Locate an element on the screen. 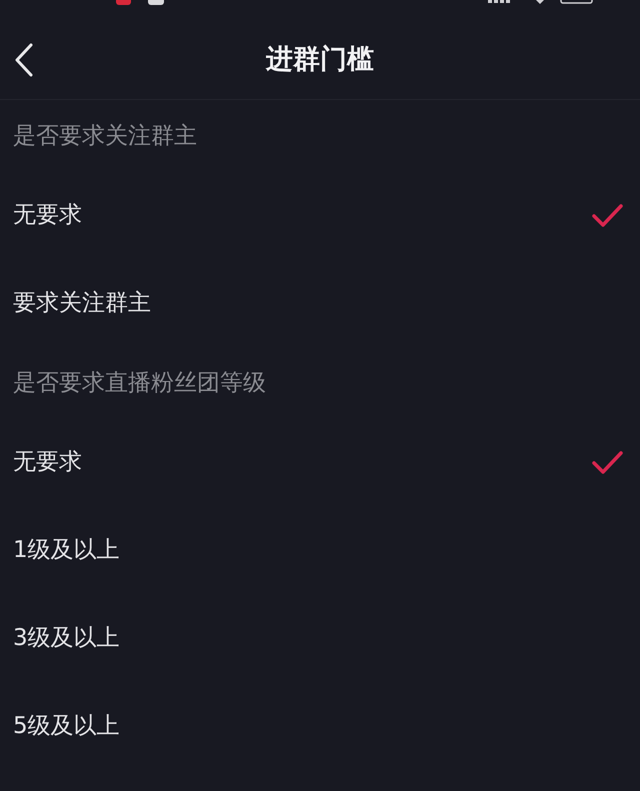 This screenshot has height=791, width=640. option-row: 5级及以上 is located at coordinates (320, 726).